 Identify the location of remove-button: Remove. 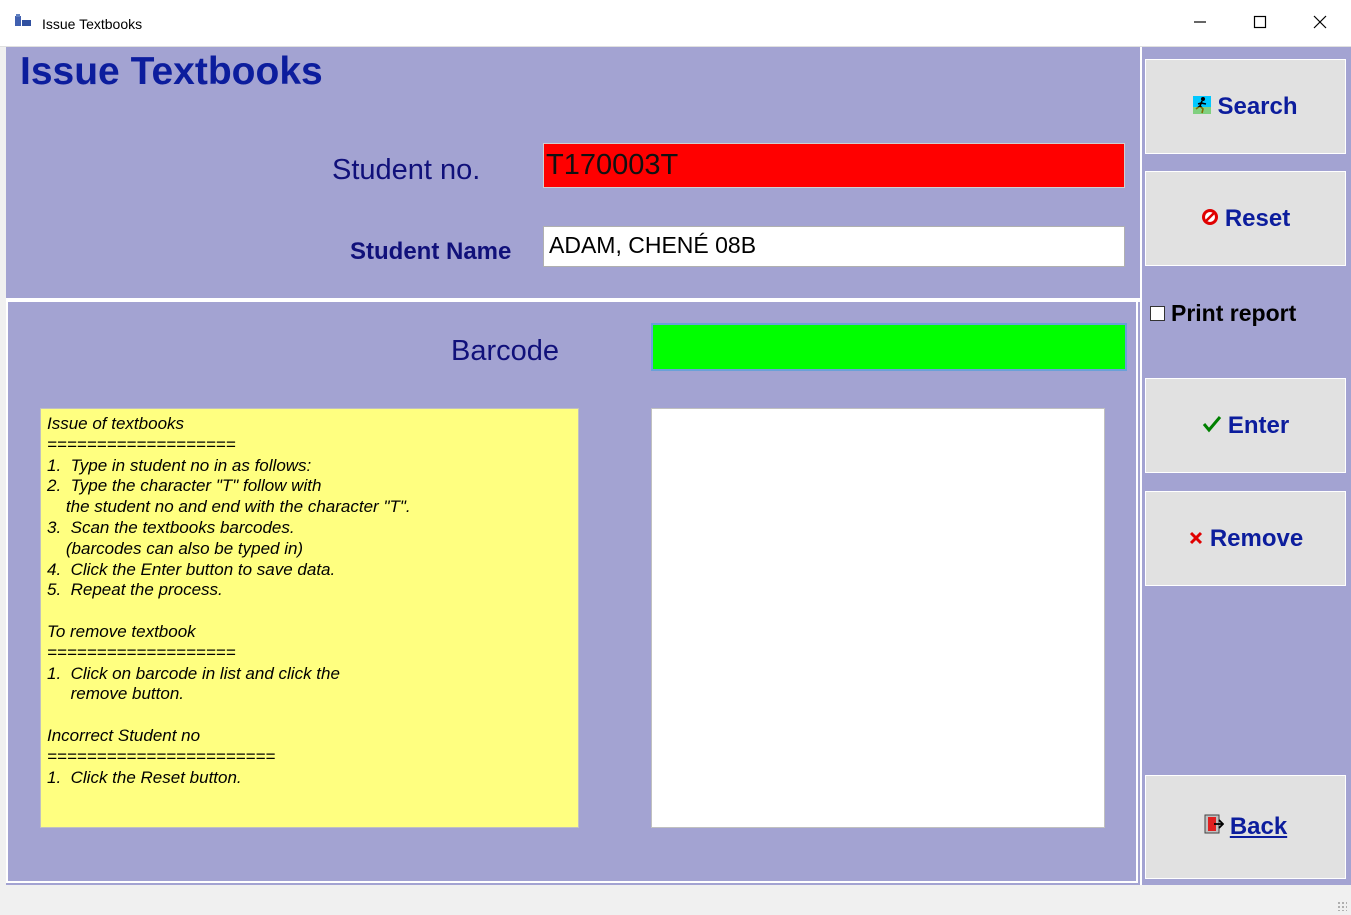
(1245, 538).